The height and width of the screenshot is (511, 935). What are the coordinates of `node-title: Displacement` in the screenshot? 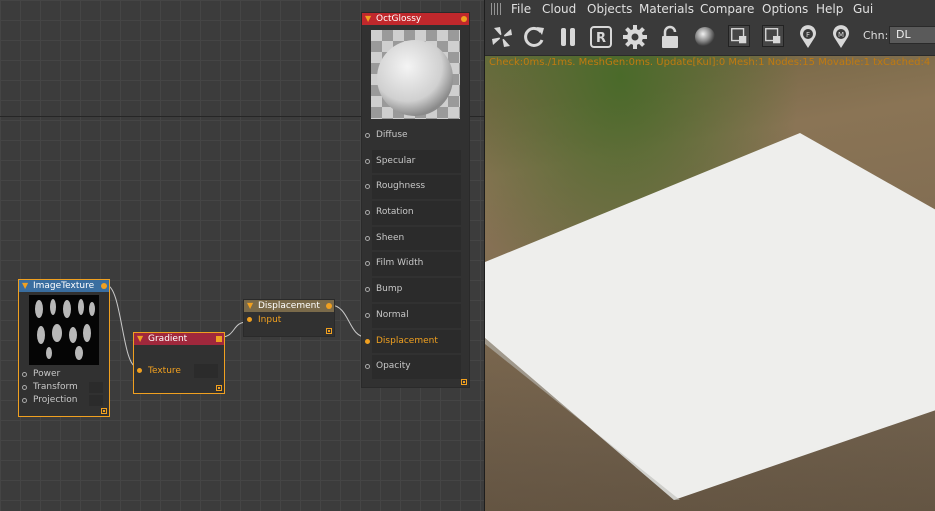 It's located at (289, 306).